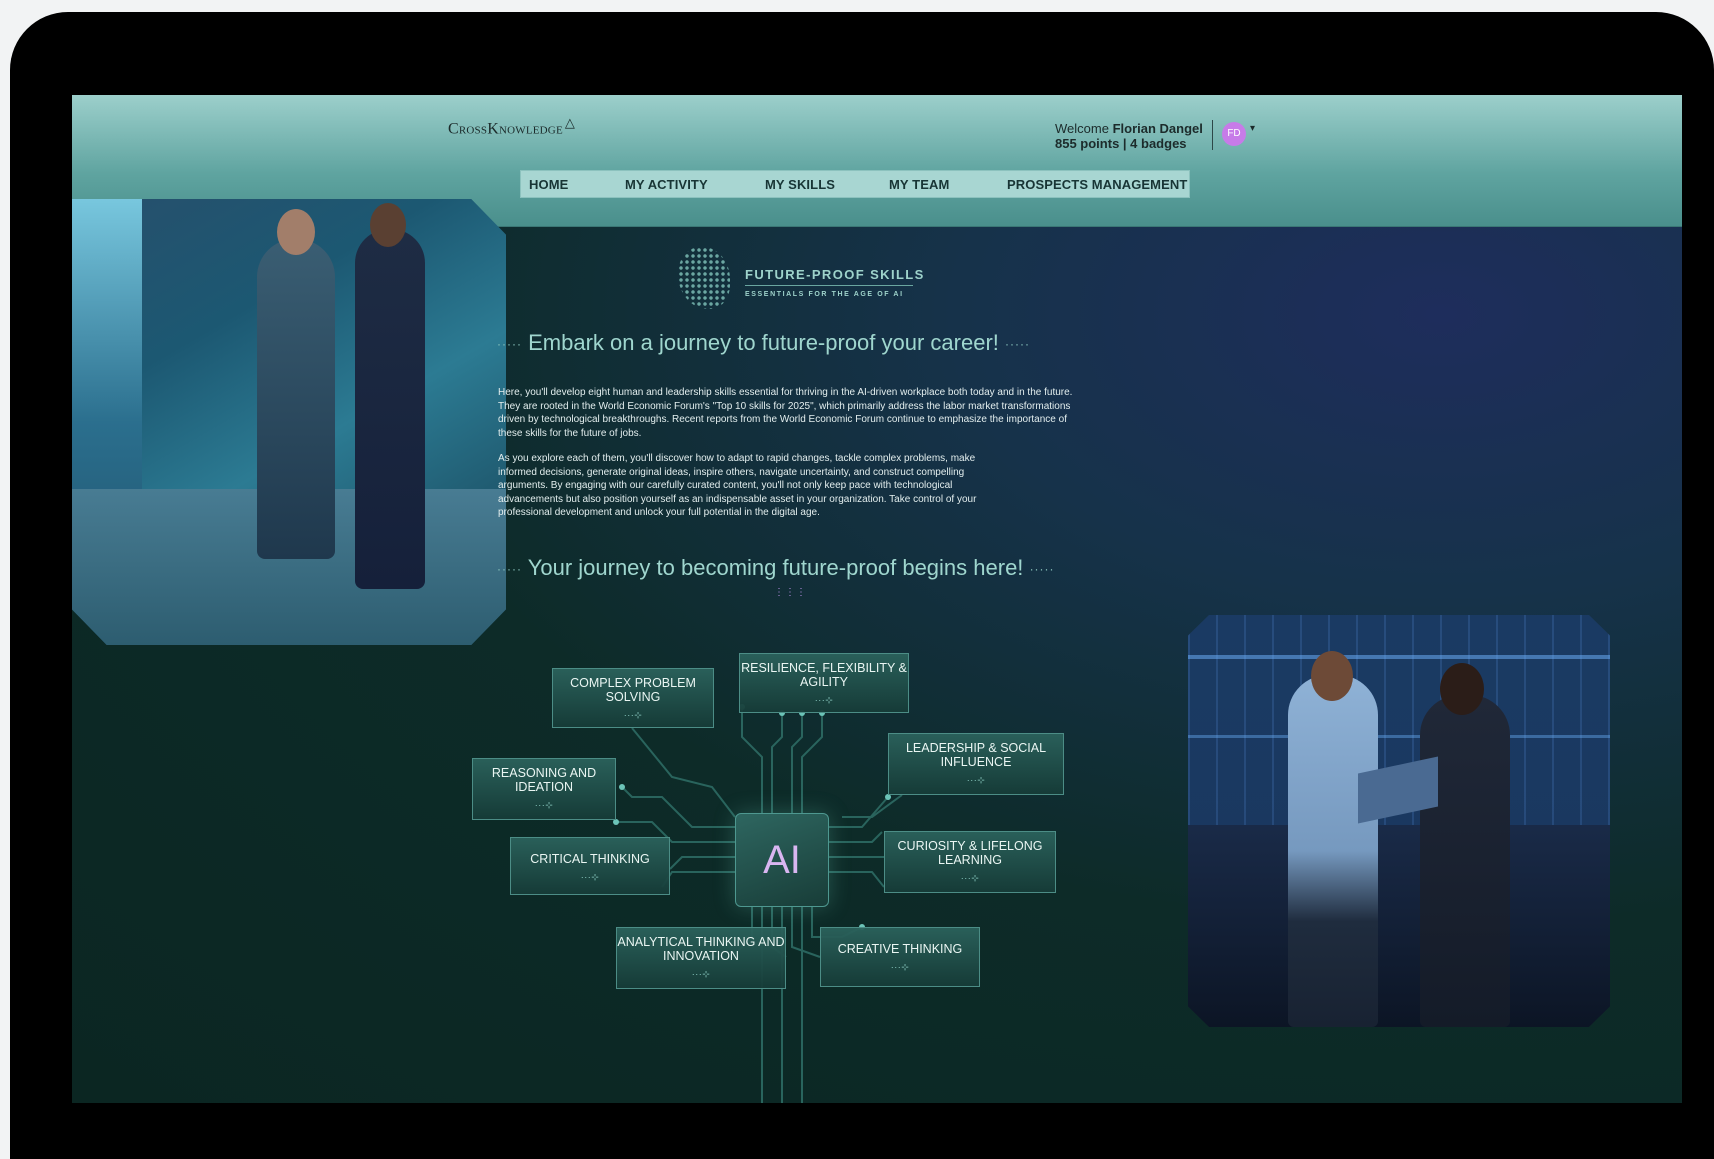 The image size is (1714, 1159). Describe the element at coordinates (835, 274) in the screenshot. I see `banner-title: FUTURE-PROOF SKILLS` at that location.